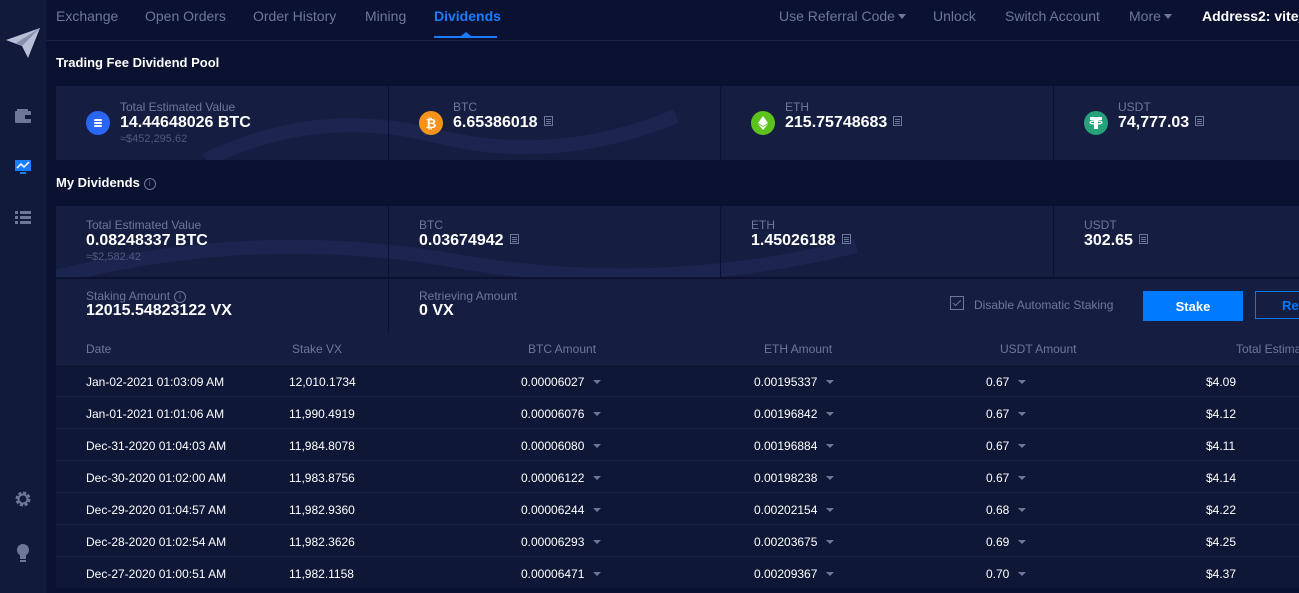 The height and width of the screenshot is (593, 1299). Describe the element at coordinates (794, 382) in the screenshot. I see `cell-eth-amount: 0.00195337` at that location.